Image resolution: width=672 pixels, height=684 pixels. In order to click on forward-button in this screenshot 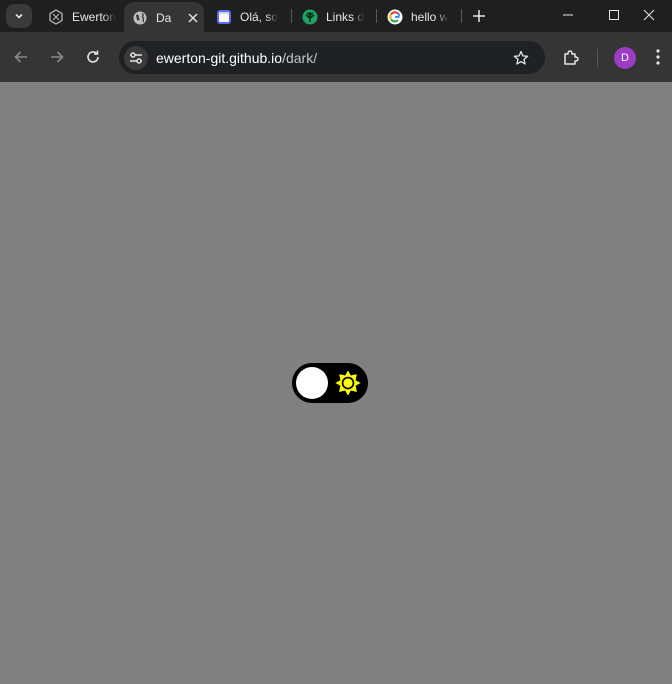, I will do `click(57, 57)`.